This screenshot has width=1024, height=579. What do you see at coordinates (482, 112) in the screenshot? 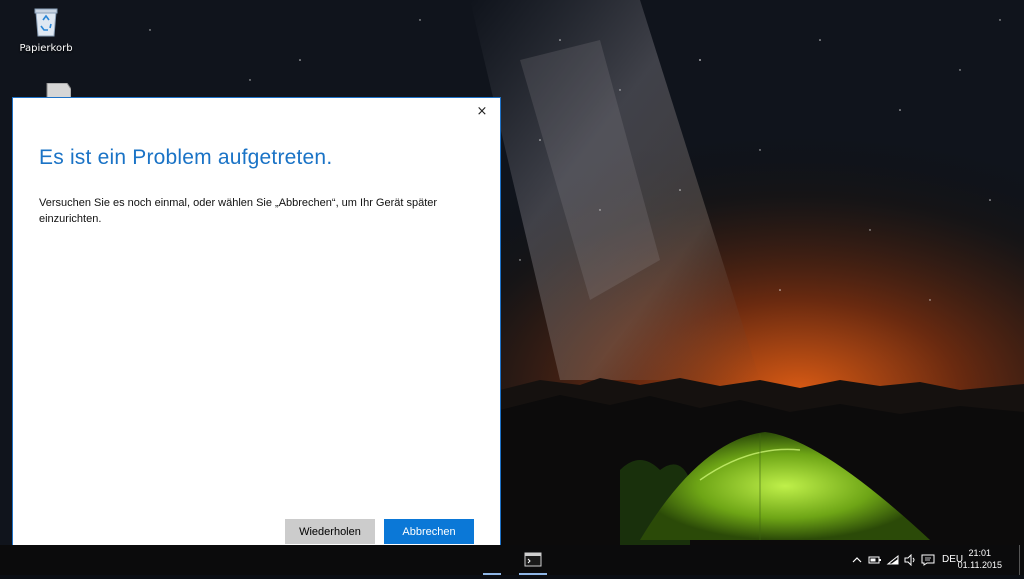
I see `close-icon: ×` at bounding box center [482, 112].